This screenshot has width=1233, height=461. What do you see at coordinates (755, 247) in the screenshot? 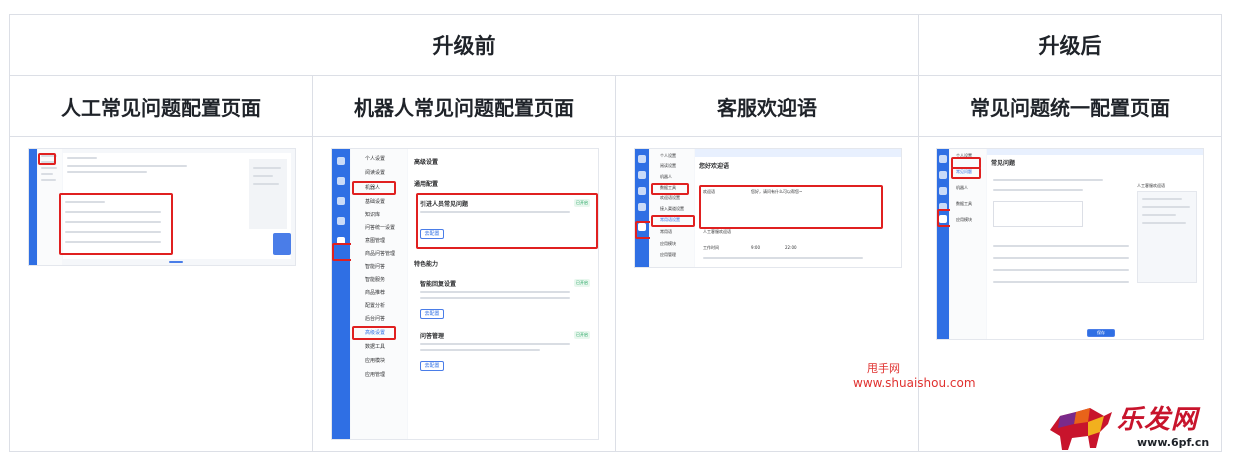
I see `time-start: 9:00` at bounding box center [755, 247].